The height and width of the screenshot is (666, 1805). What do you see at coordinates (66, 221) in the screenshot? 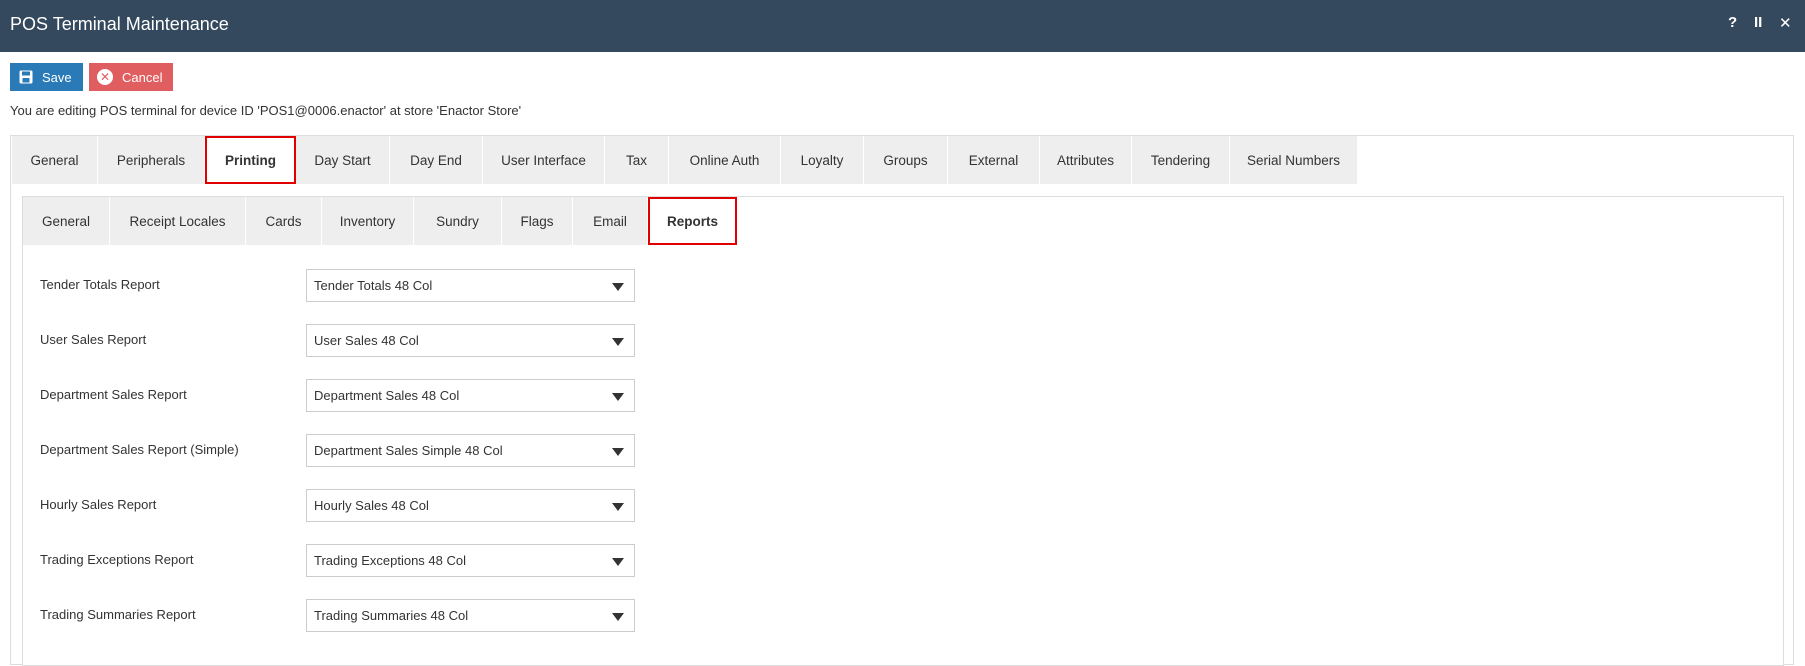
I see `subtab-general: General` at bounding box center [66, 221].